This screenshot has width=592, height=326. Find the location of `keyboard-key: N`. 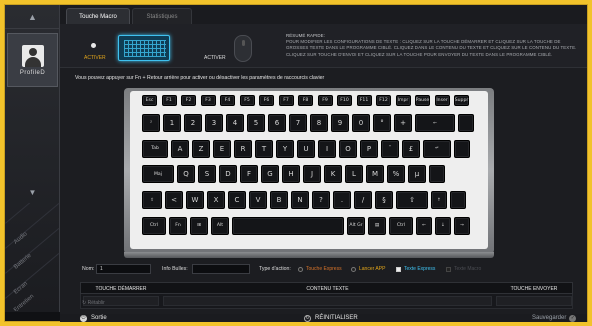

keyboard-key: N is located at coordinates (300, 200).